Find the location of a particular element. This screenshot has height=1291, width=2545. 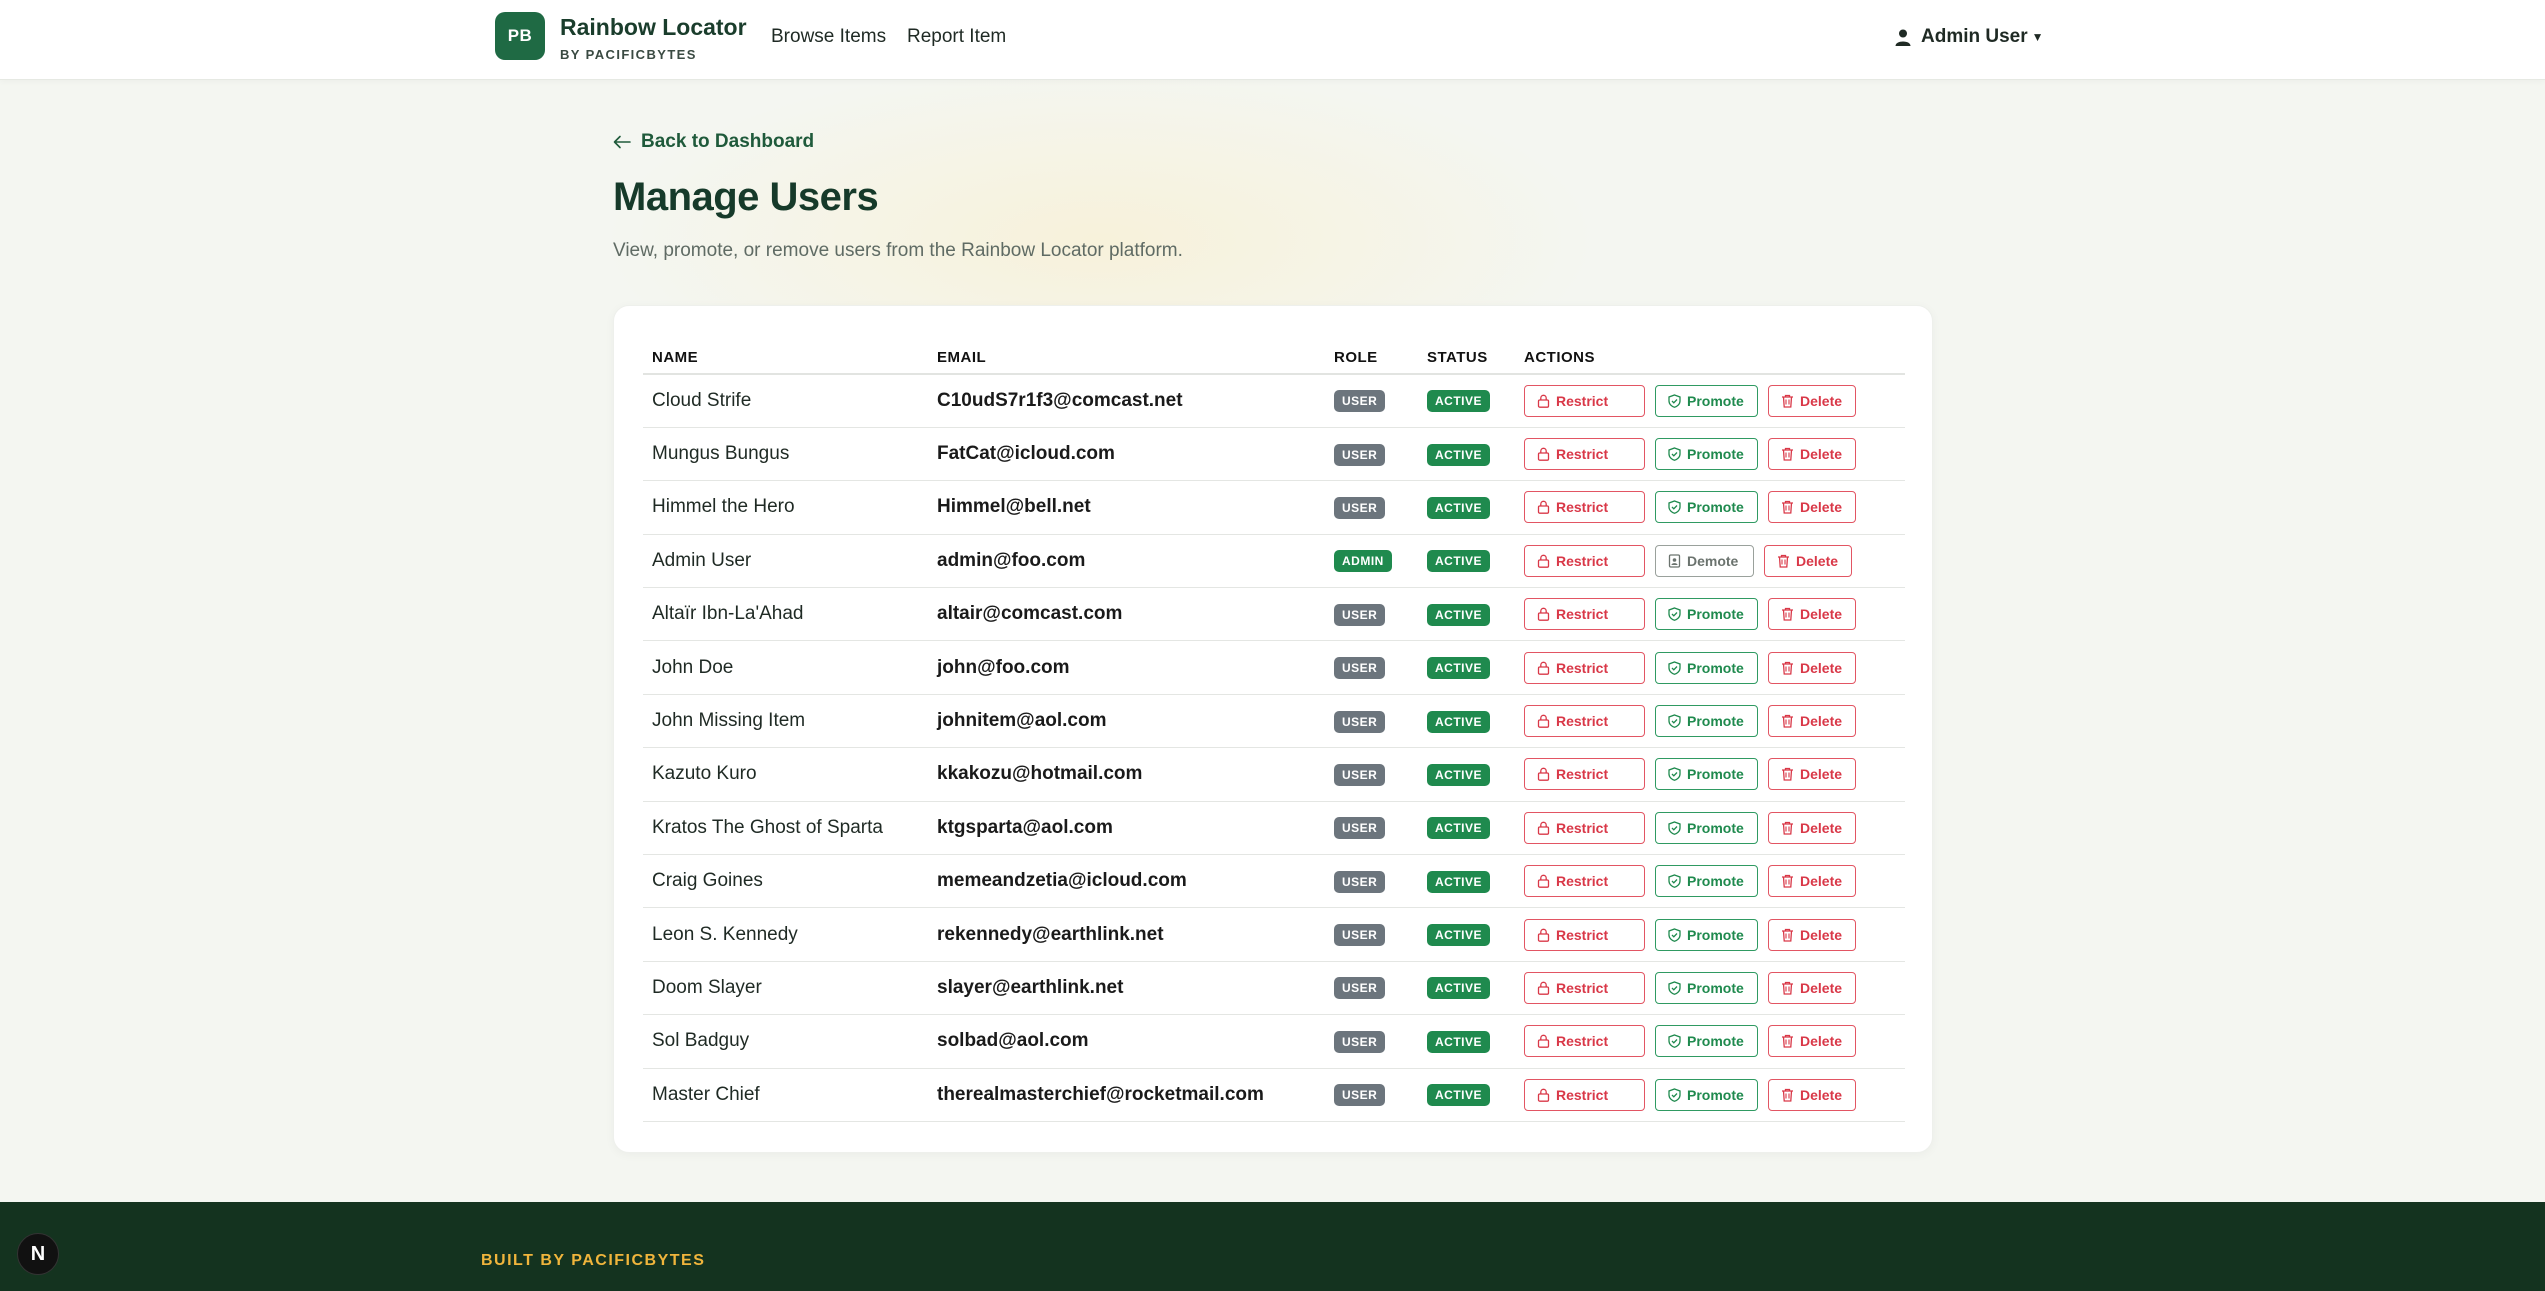

user-menu-dropdown: Admin User ▼ is located at coordinates (1969, 37).